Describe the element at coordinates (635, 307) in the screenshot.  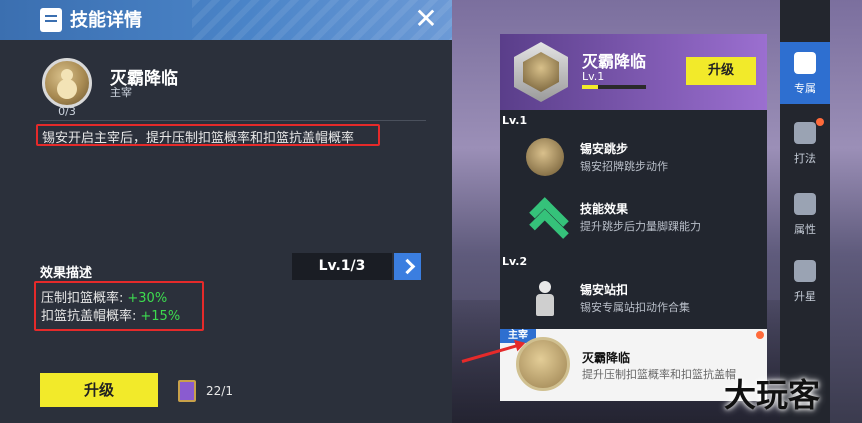
I see `skill-item-desc: 锡安专属站扣动作合集` at that location.